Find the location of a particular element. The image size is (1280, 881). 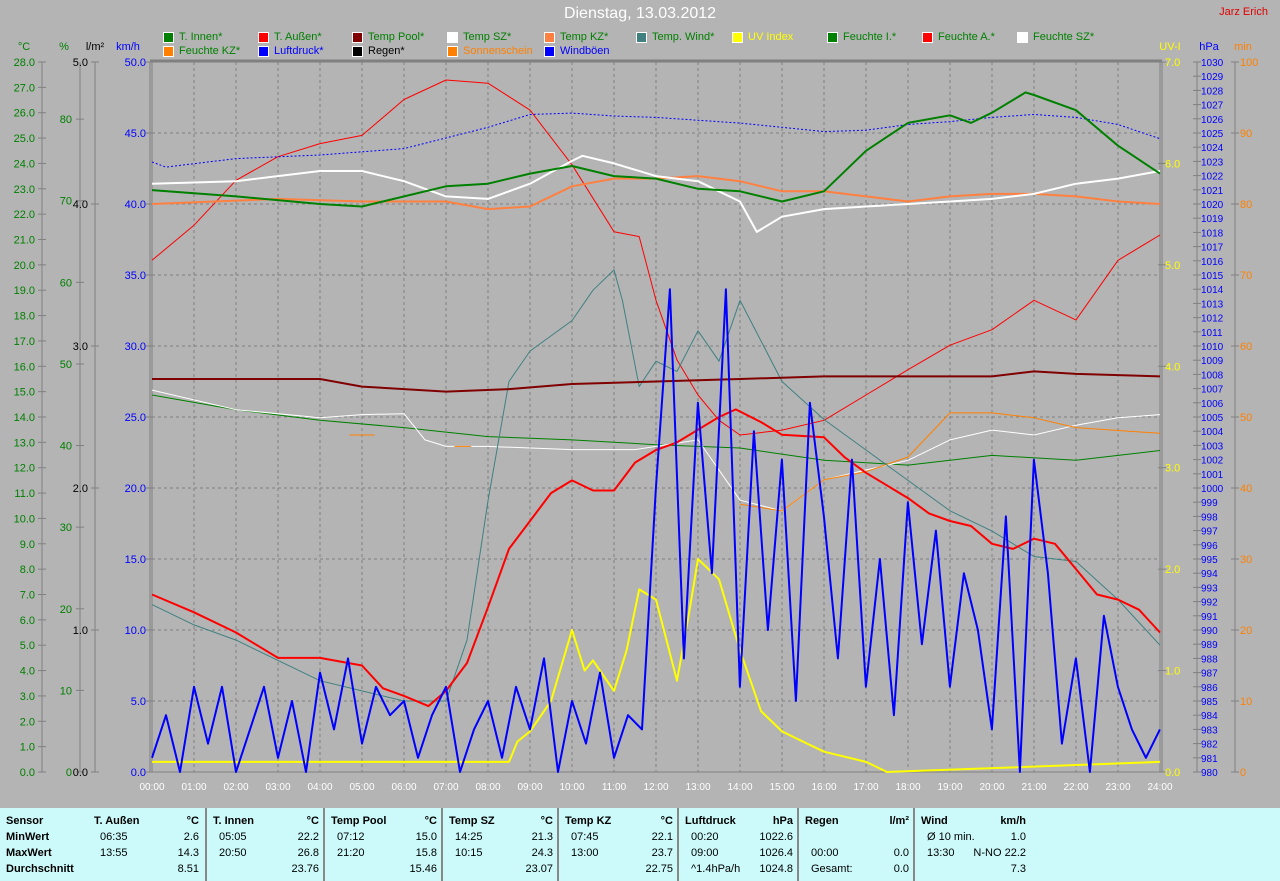

table-cell-row: Ø 10 min. 1.0 is located at coordinates (973, 839).